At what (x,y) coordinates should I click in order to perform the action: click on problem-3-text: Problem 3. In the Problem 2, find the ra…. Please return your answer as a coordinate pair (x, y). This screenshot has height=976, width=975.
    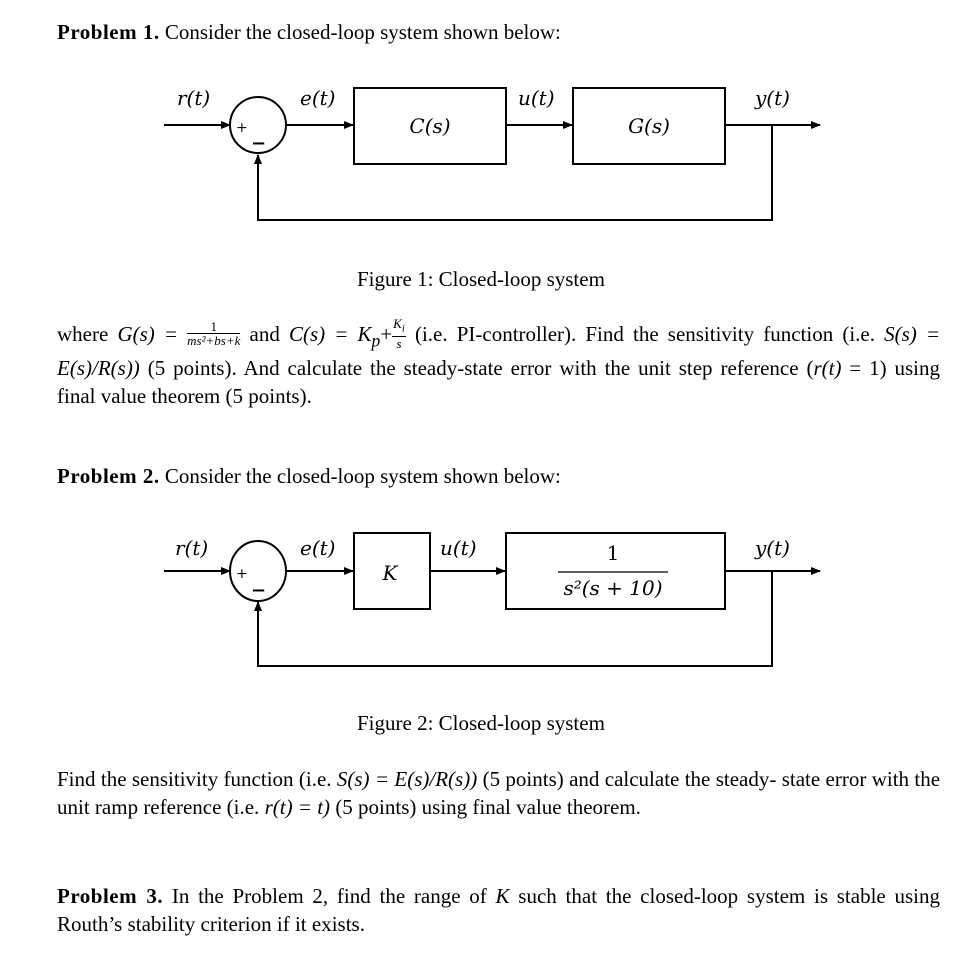
    Looking at the image, I should click on (498, 910).